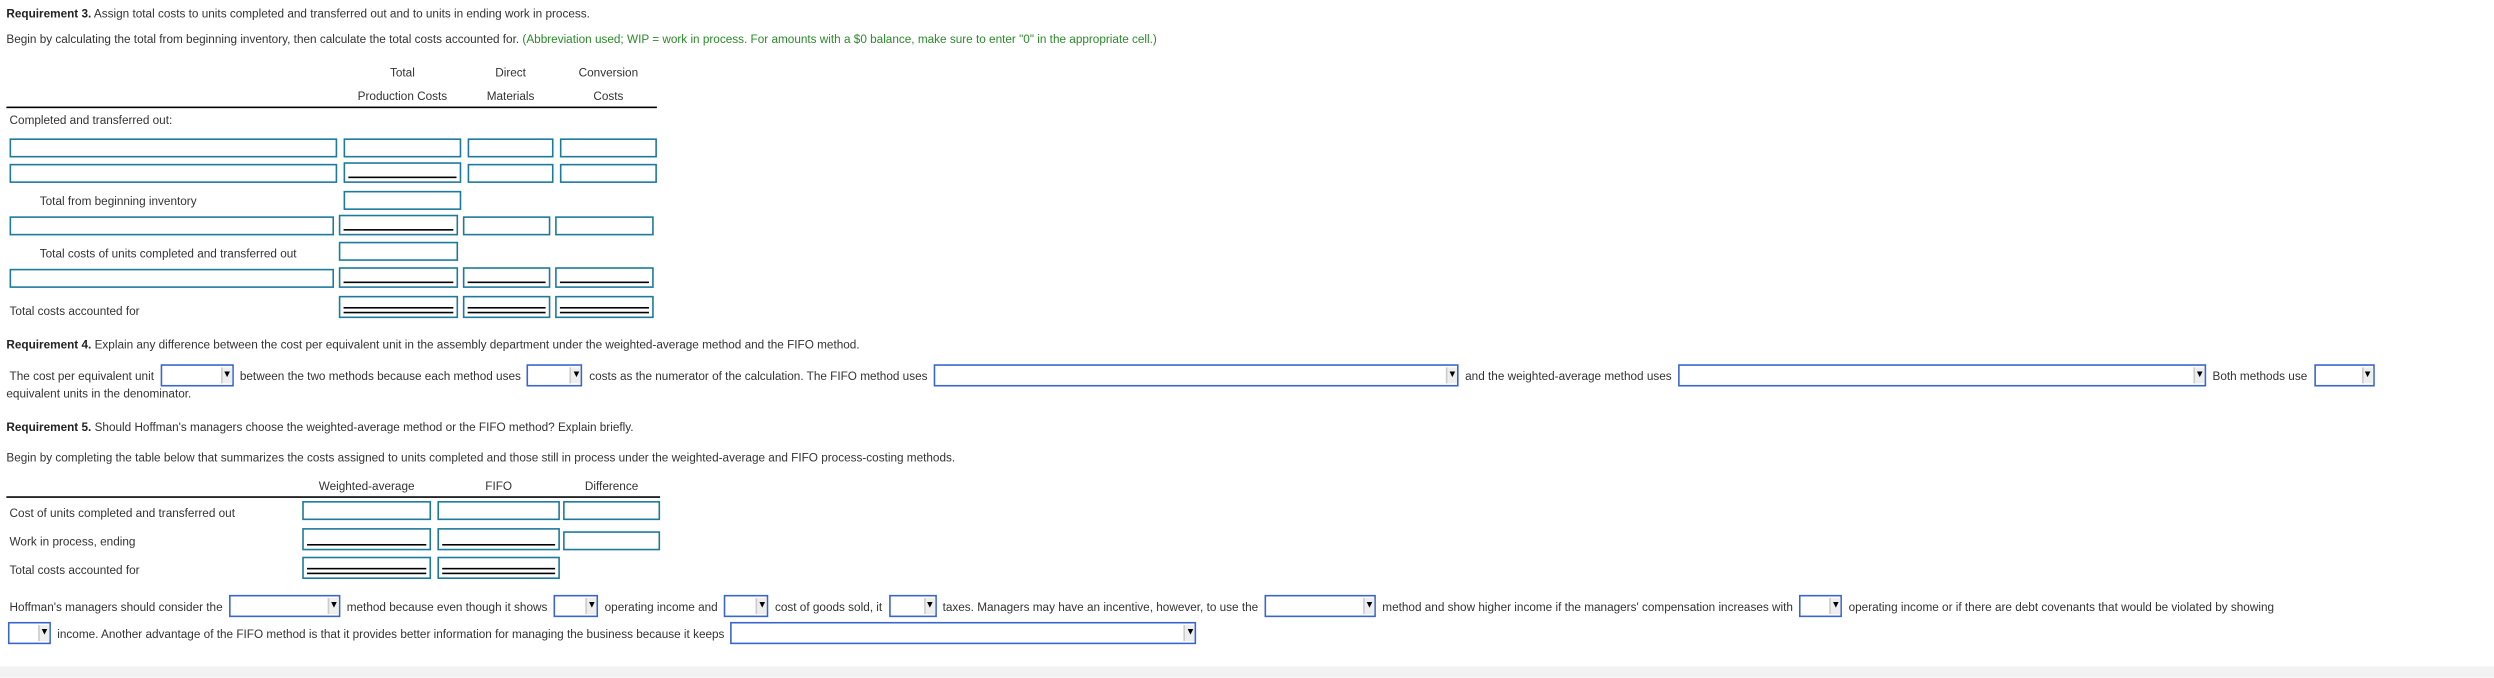 The image size is (2494, 678). Describe the element at coordinates (81, 375) in the screenshot. I see `req4-t1: The cost per equivalent unit` at that location.